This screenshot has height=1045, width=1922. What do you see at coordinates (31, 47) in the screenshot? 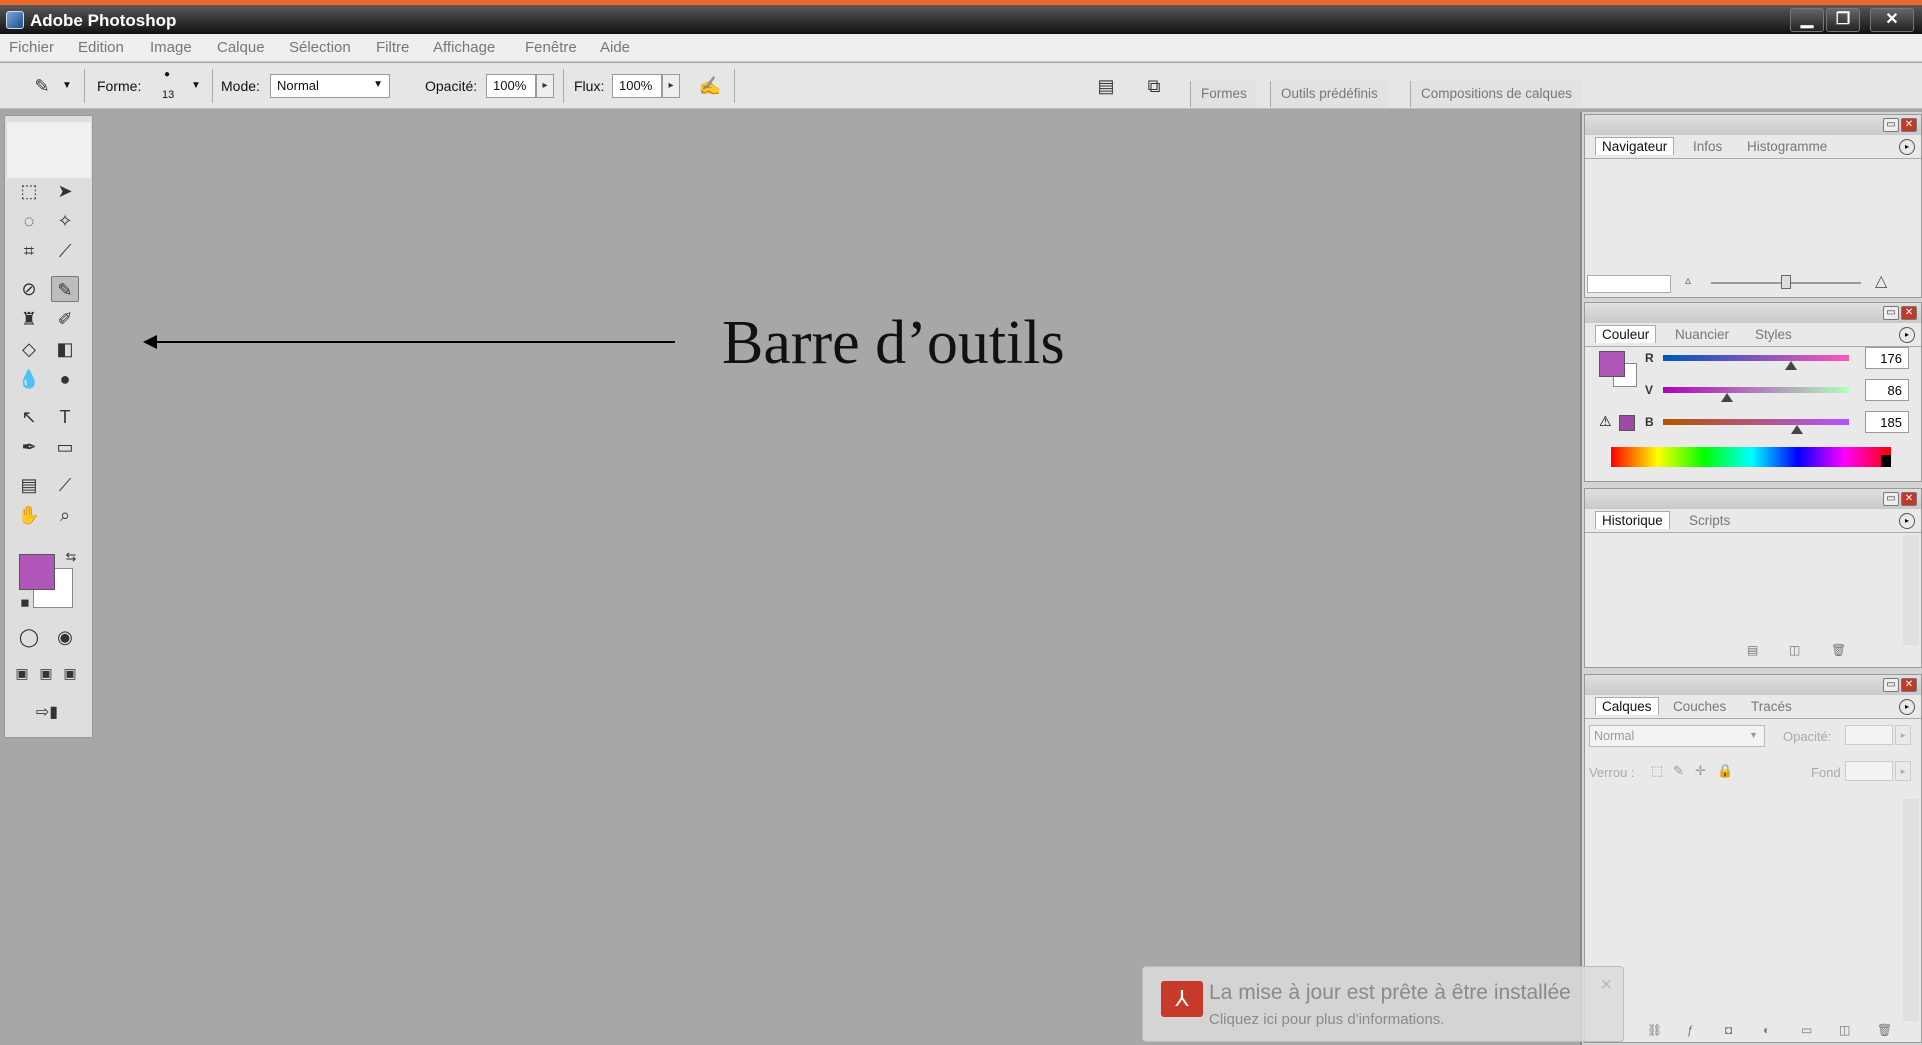
I see `menu-fichier: Fichier` at bounding box center [31, 47].